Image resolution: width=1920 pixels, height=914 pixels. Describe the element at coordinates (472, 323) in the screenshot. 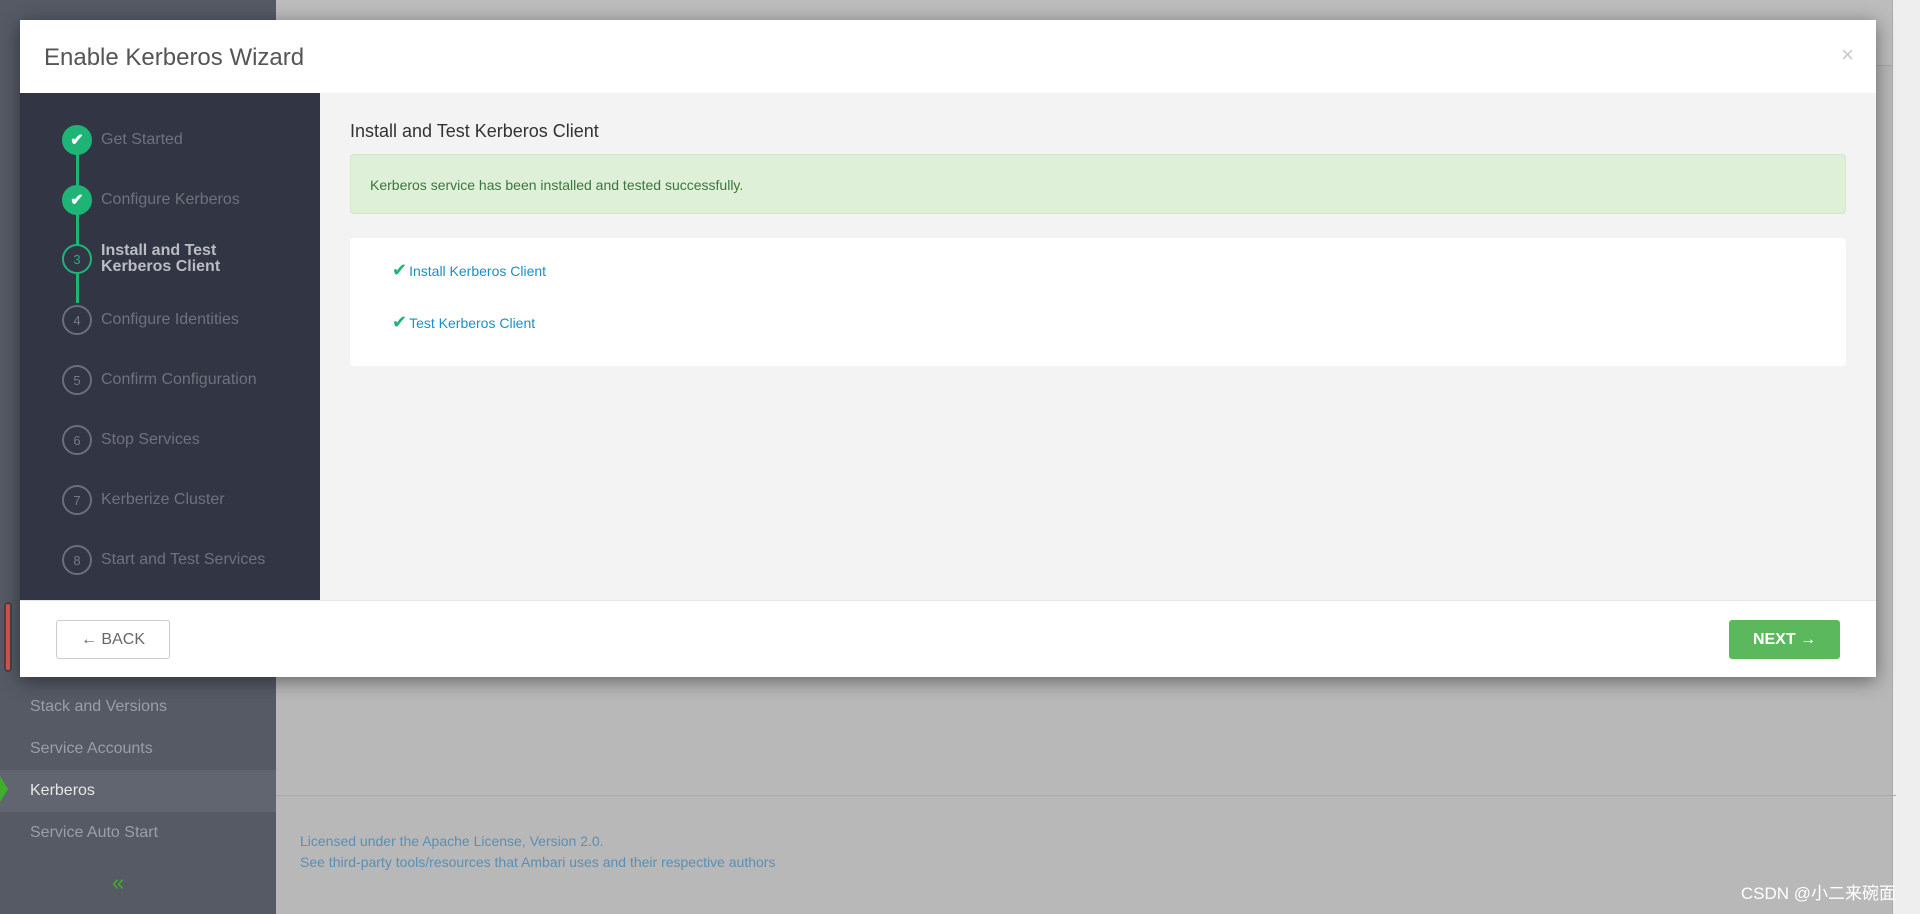

I see `task-label: Test Kerberos Client` at that location.